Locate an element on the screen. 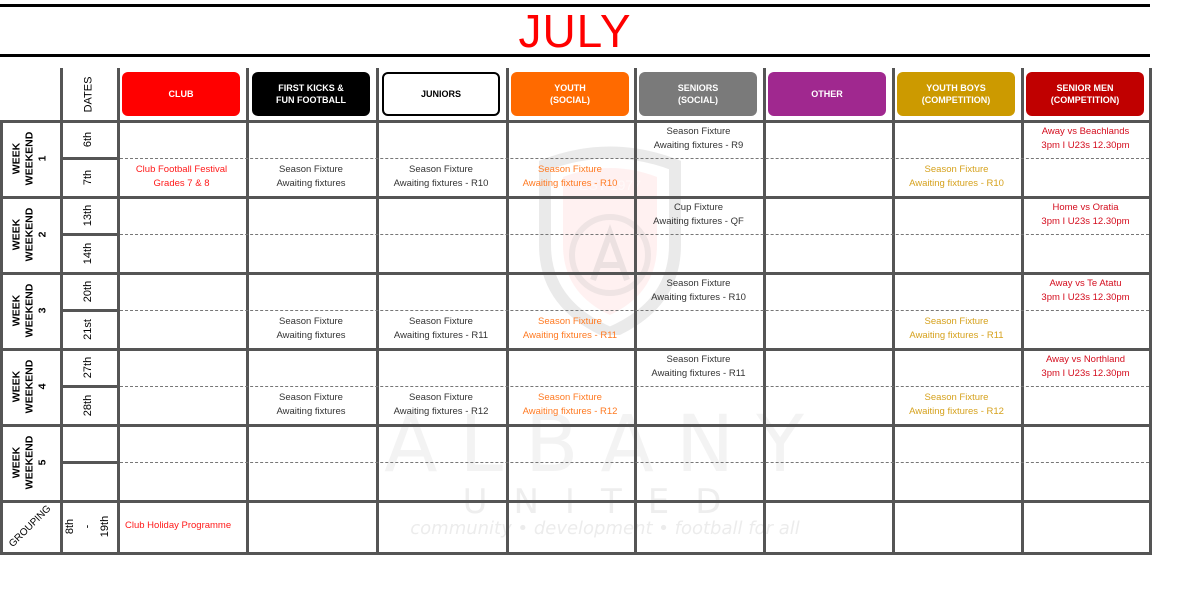 This screenshot has width=1200, height=610. grouping-club-entry: Club Holiday Programme is located at coordinates (181, 526).